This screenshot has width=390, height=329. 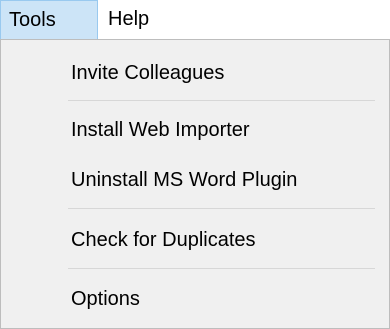 What do you see at coordinates (195, 19) in the screenshot?
I see `menu-bar: Tools Help` at bounding box center [195, 19].